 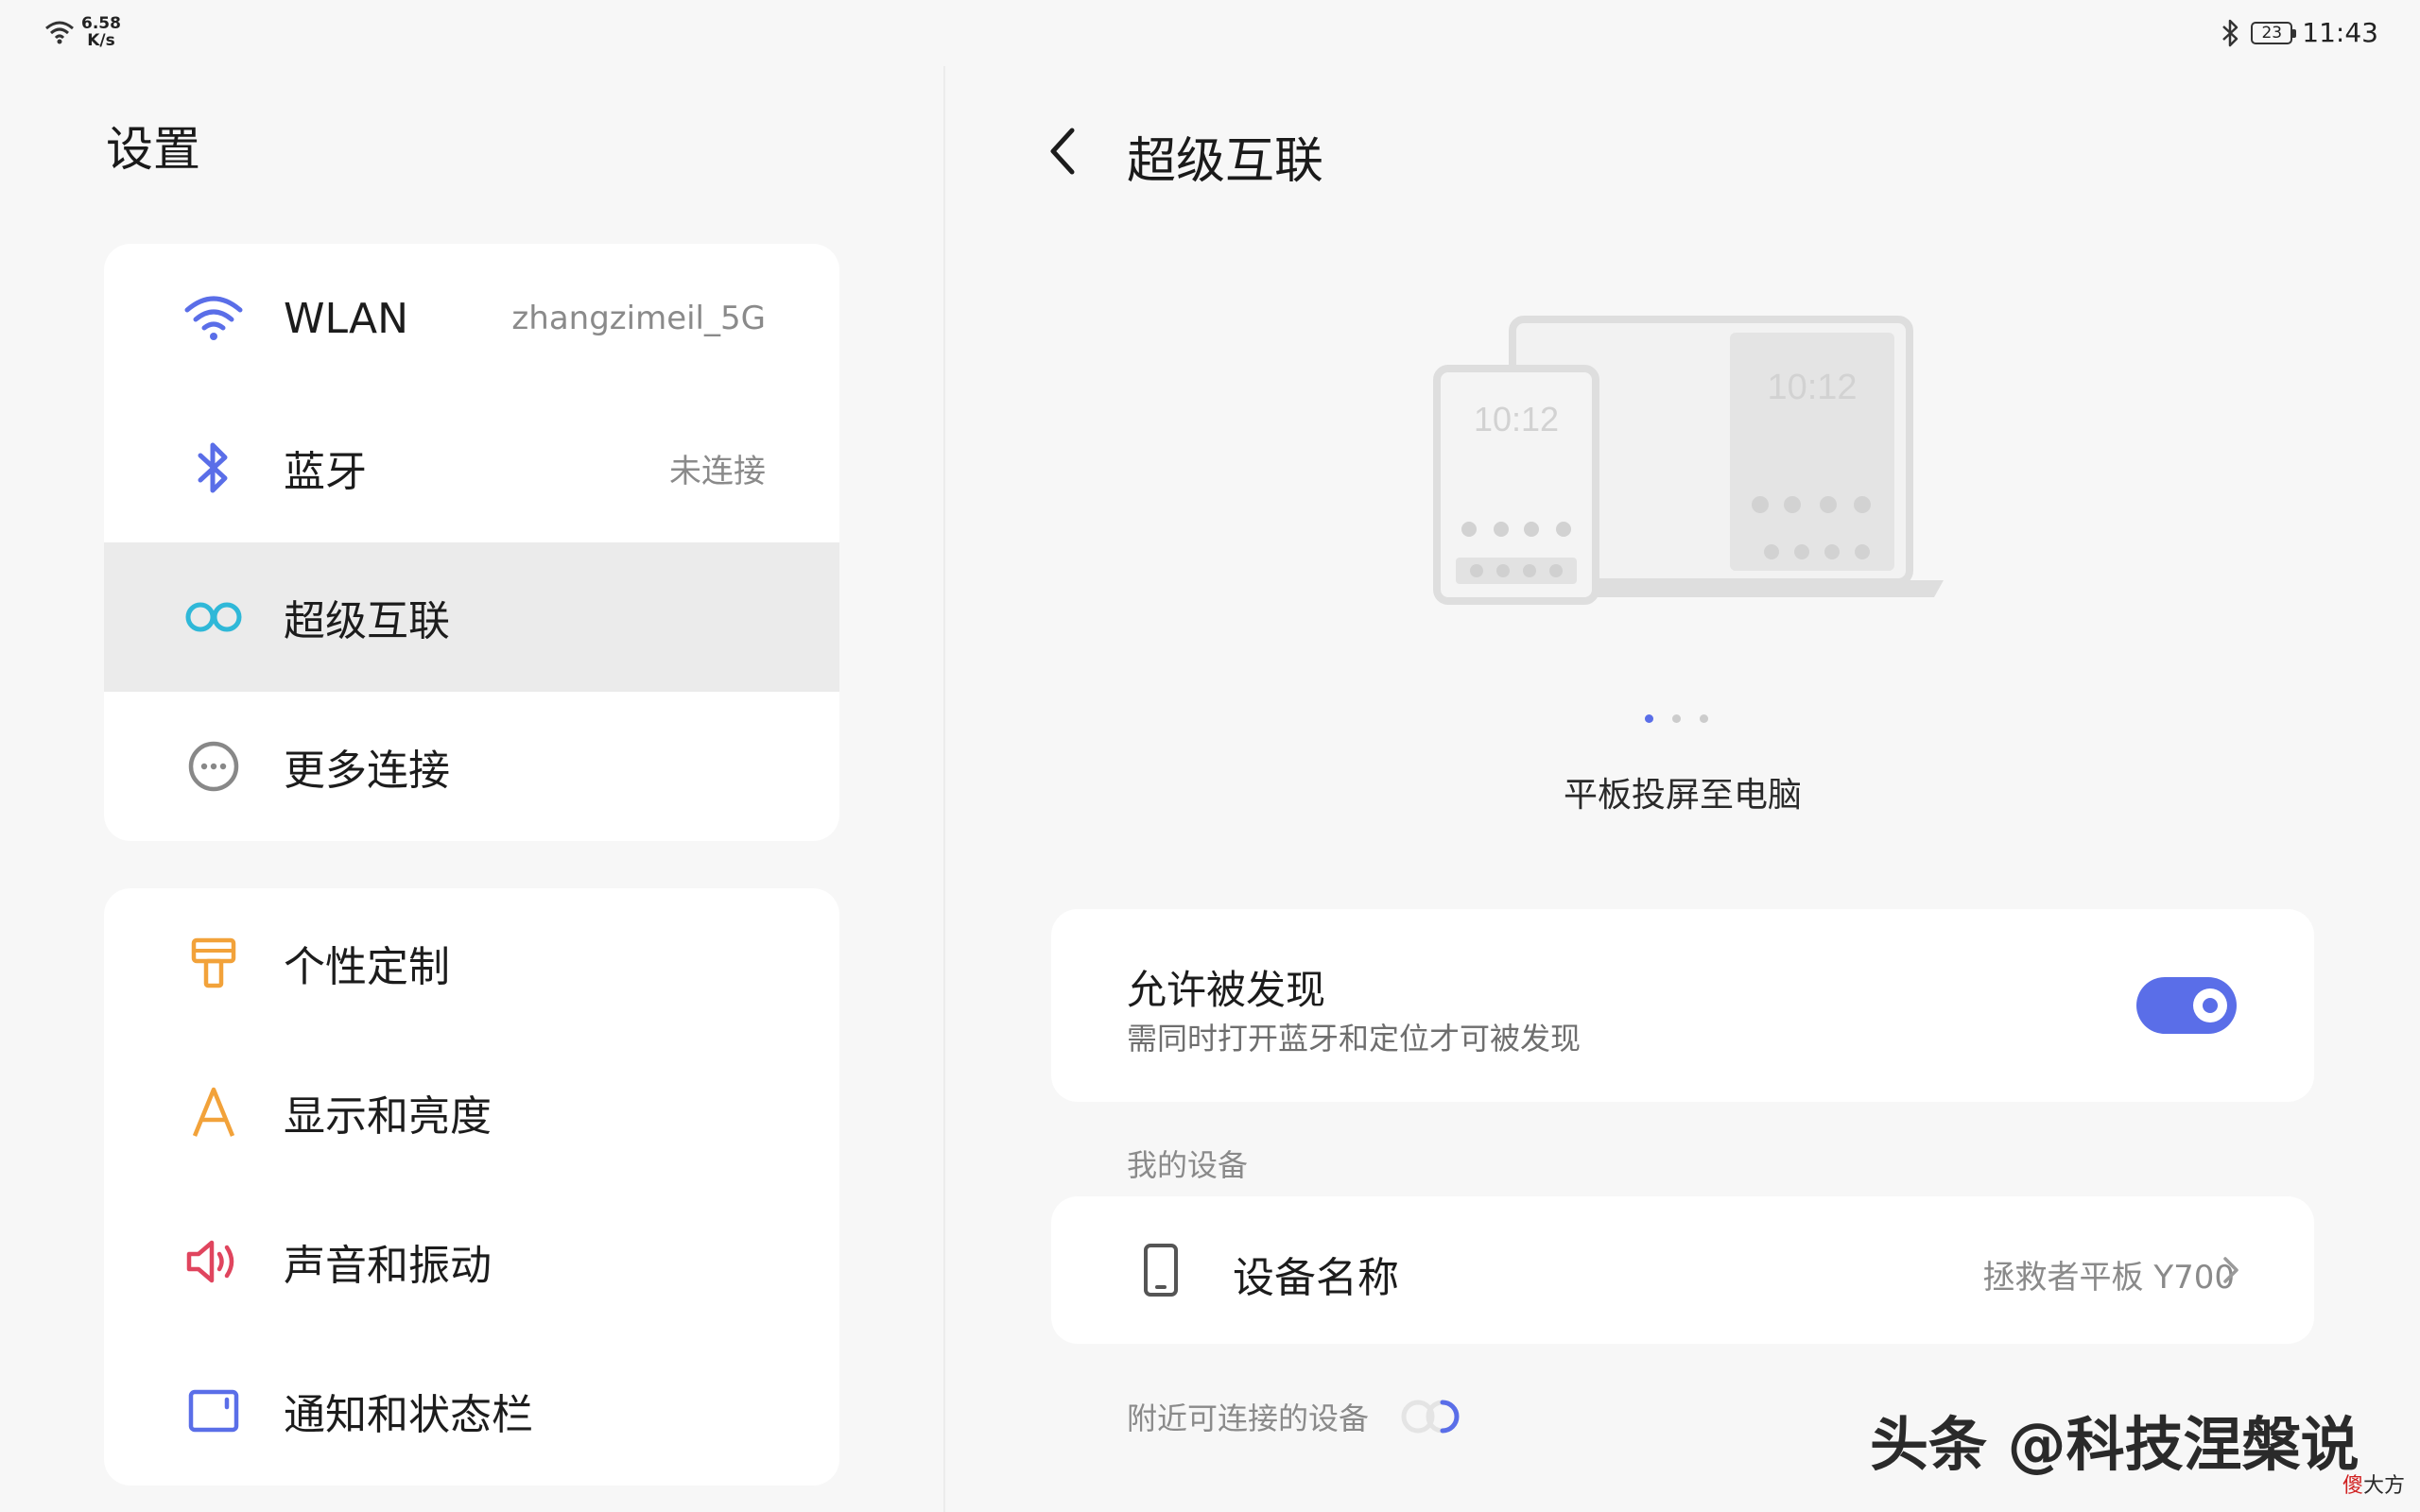 I want to click on connectivity-card: WLAN zhangzimeil_5G 蓝牙 未连接 超级互联 更多连接, so click(x=471, y=542).